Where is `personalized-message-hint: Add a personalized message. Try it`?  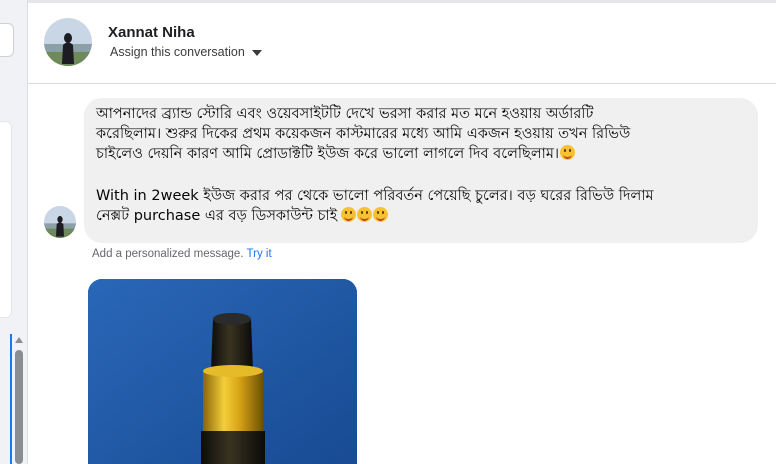 personalized-message-hint: Add a personalized message. Try it is located at coordinates (182, 254).